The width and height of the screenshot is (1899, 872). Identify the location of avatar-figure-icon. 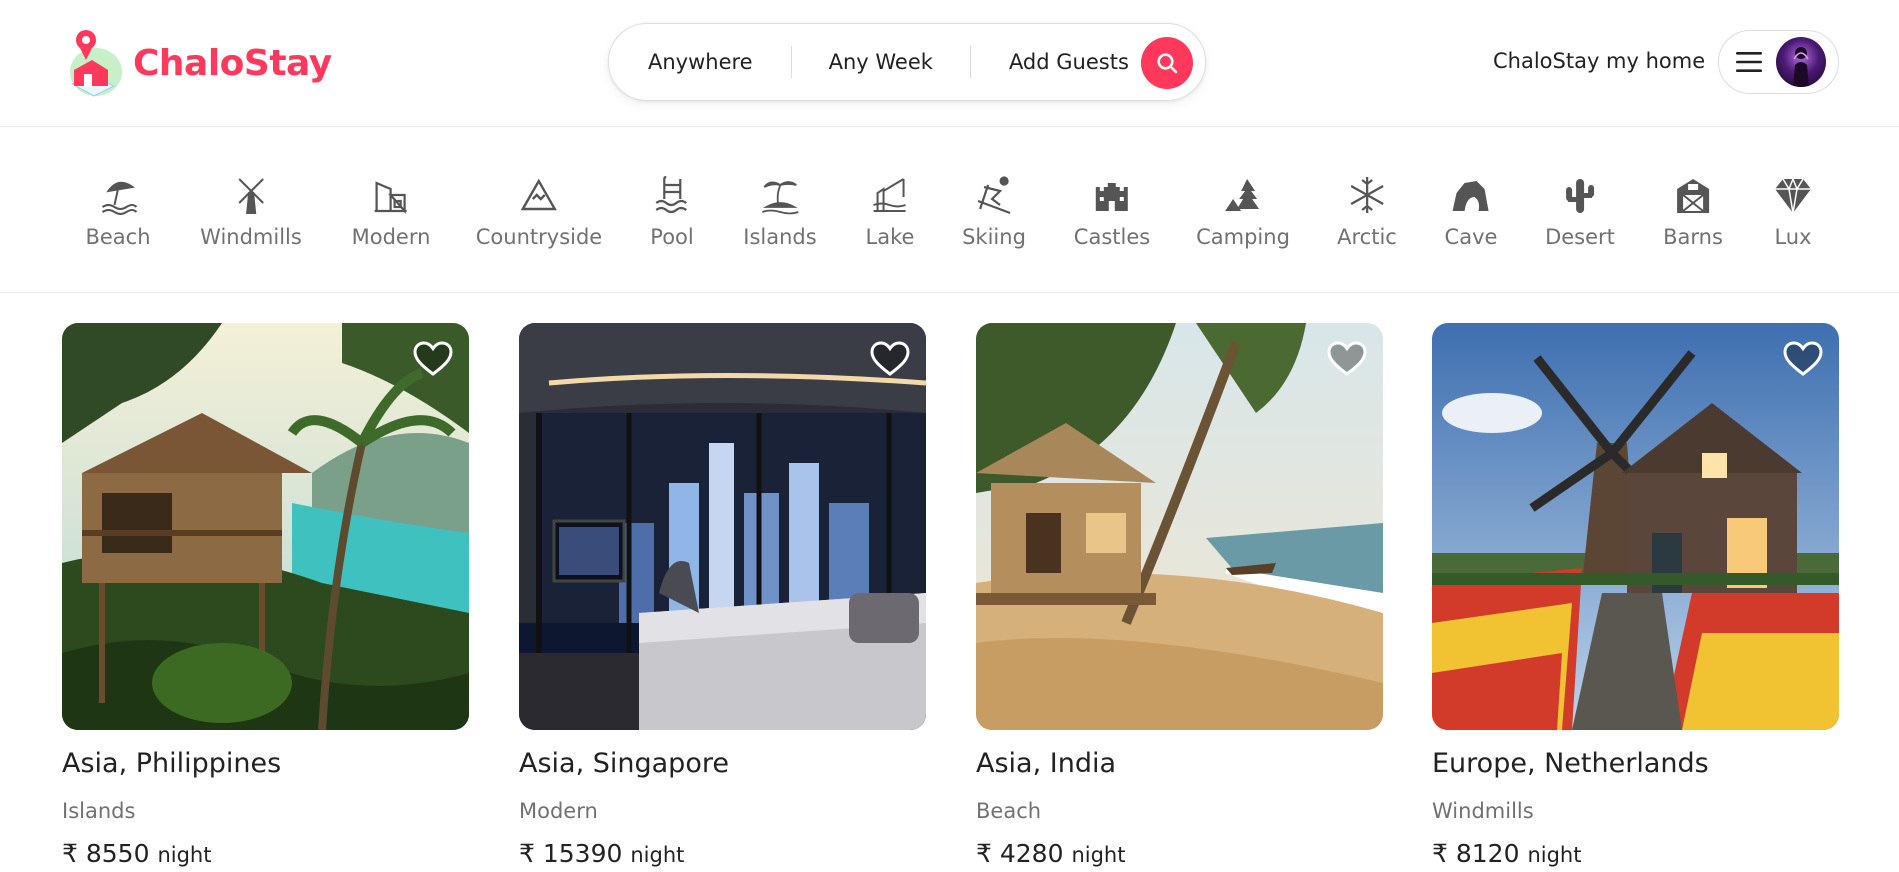
(1801, 67).